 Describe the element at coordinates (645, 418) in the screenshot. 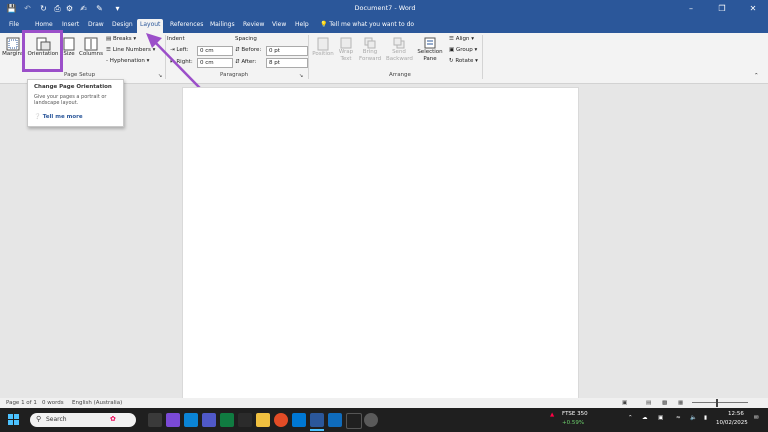

I see `onedrive-icon: ☁` at that location.